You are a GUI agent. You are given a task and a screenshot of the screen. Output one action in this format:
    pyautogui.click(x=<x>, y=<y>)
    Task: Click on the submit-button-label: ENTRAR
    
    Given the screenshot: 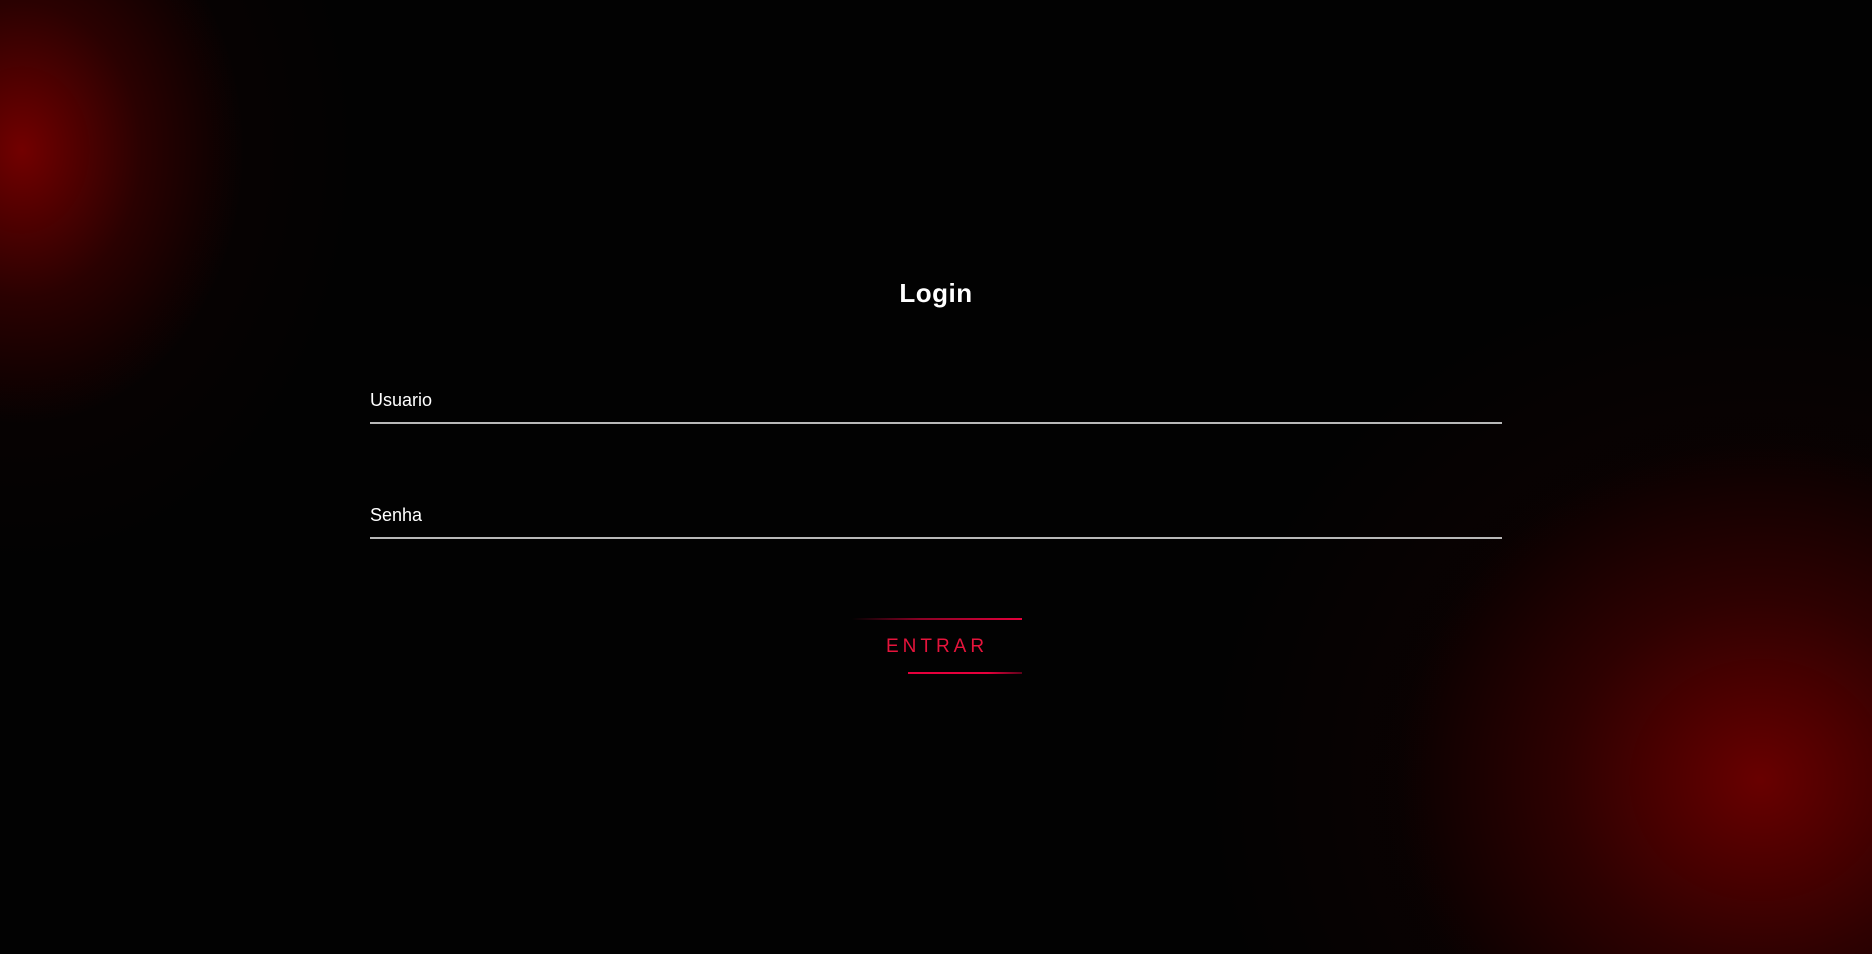 What is the action you would take?
    pyautogui.click(x=937, y=646)
    